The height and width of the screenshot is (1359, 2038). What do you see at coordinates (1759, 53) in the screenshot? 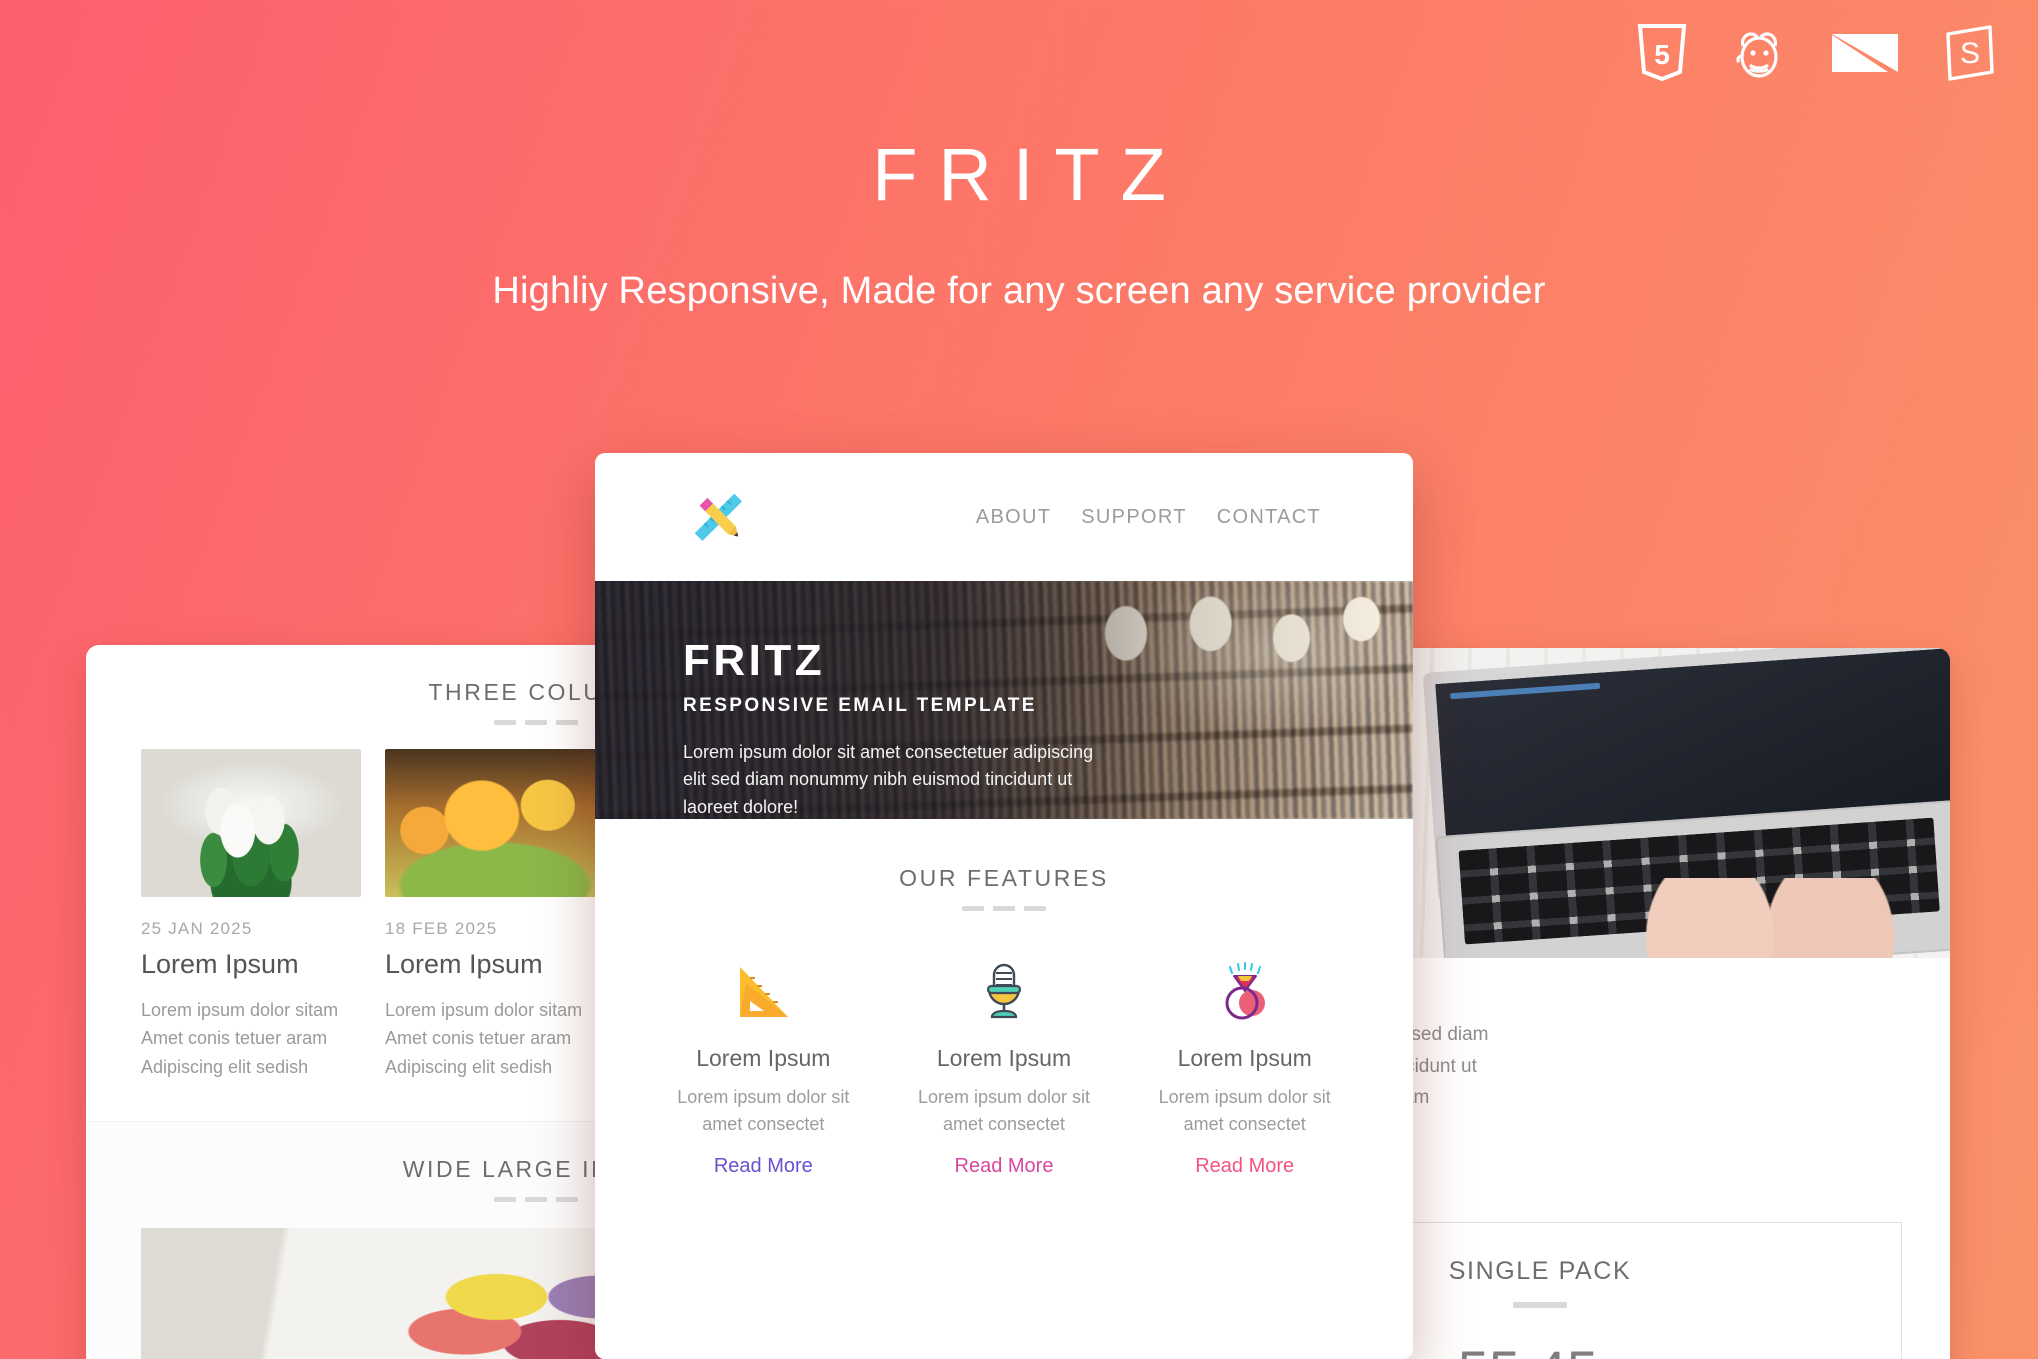
I see `mailchimp-icon` at bounding box center [1759, 53].